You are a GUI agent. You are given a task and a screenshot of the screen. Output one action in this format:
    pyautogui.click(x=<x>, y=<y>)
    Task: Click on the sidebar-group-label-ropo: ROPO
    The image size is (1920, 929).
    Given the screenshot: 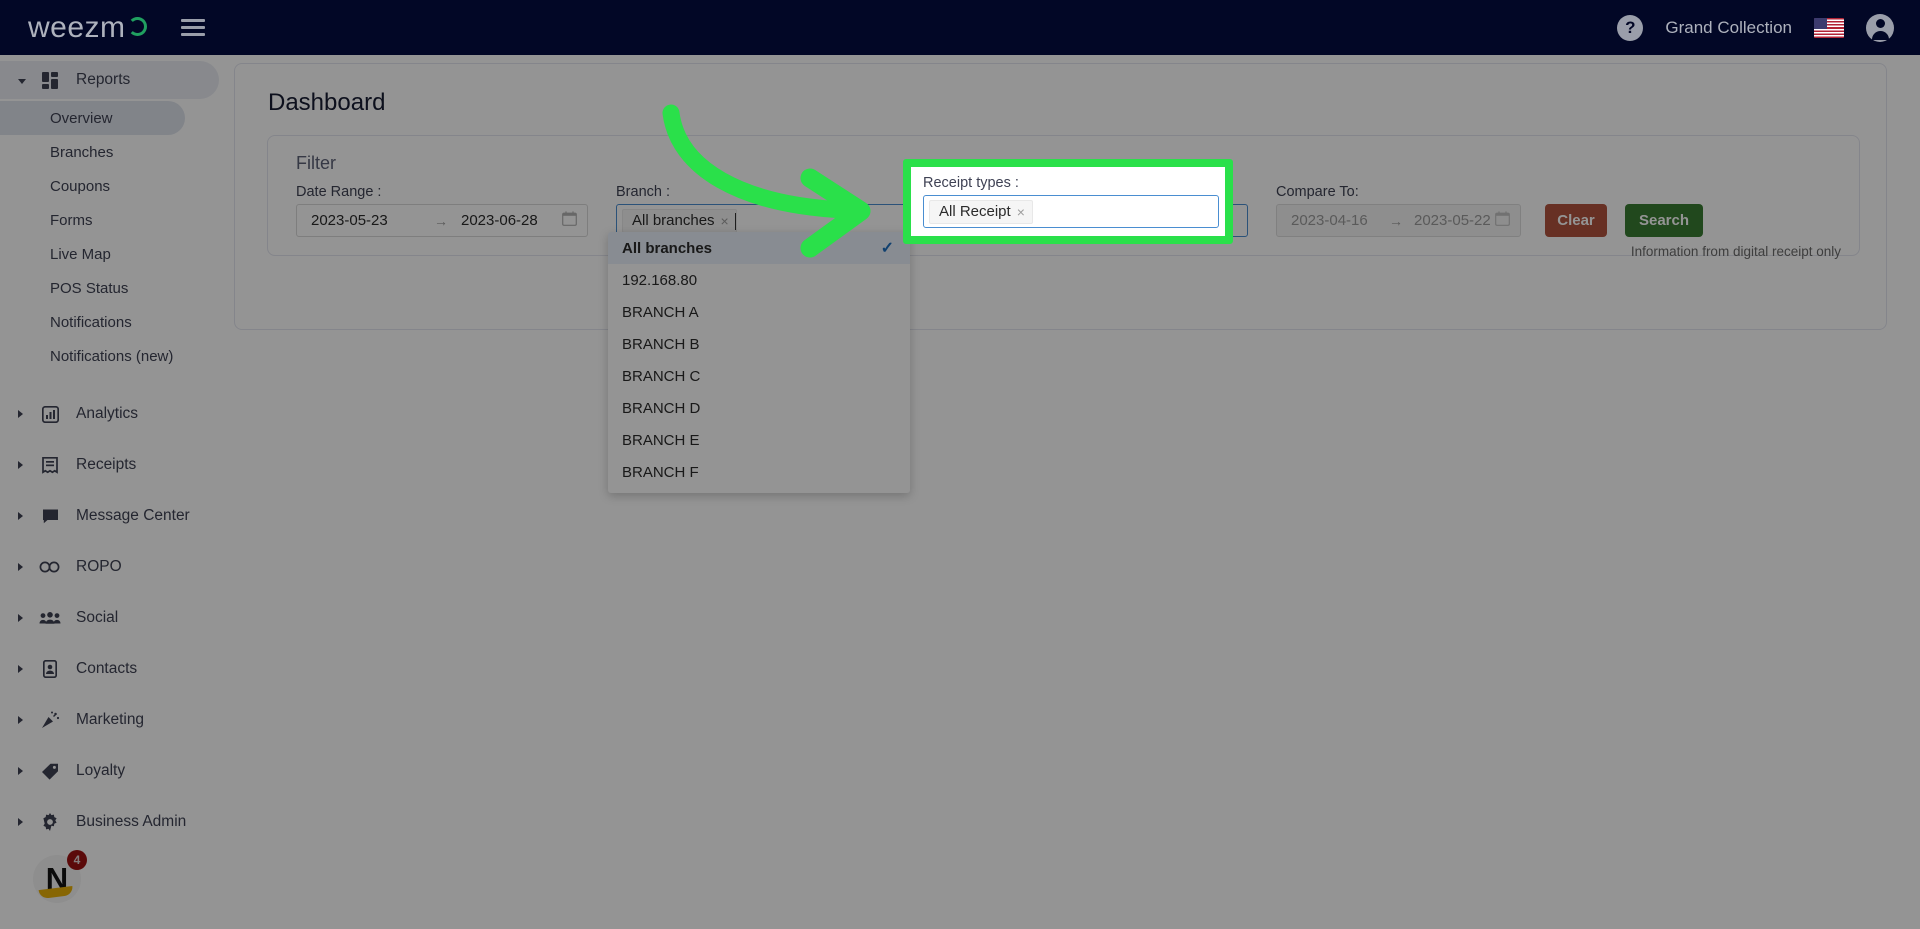 What is the action you would take?
    pyautogui.click(x=99, y=566)
    